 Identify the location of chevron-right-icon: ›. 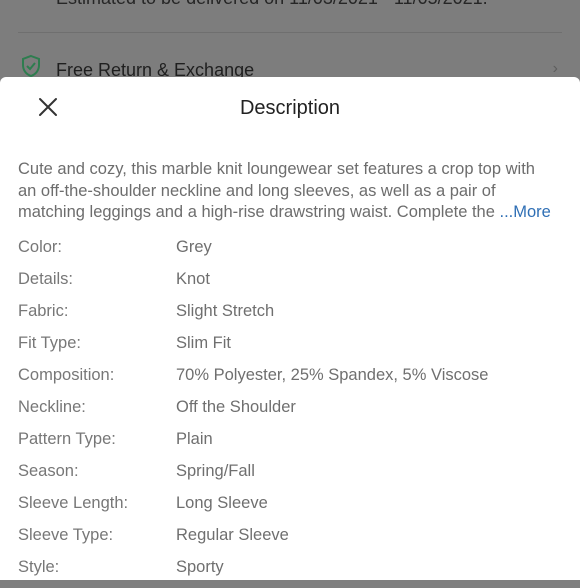
(555, 69).